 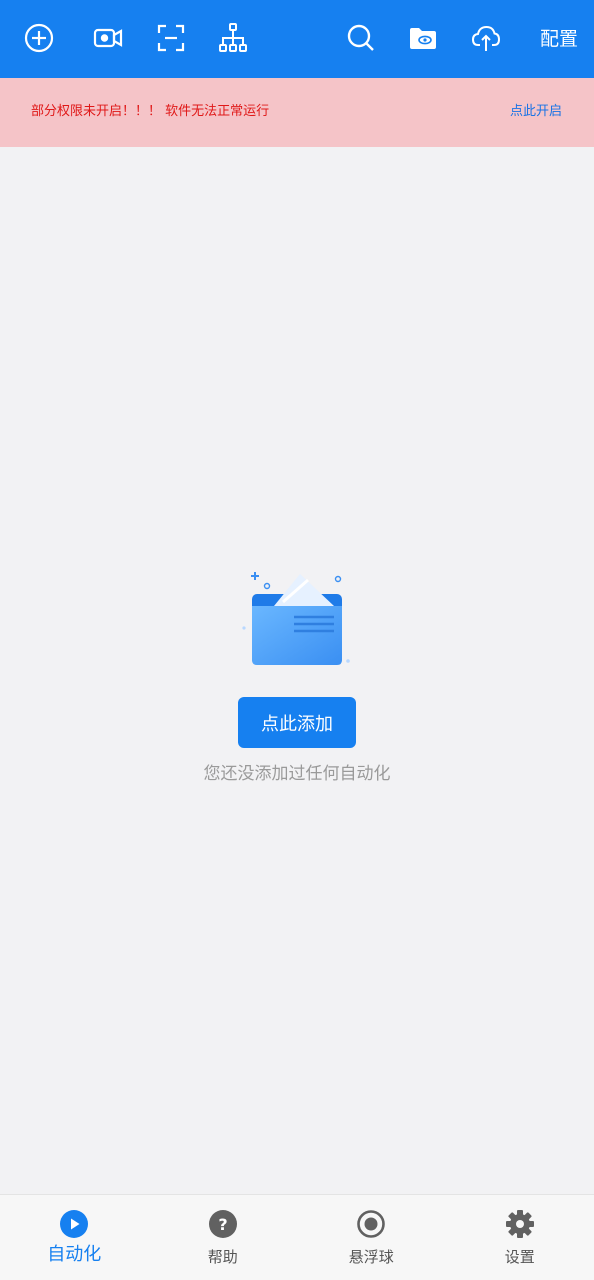 I want to click on nav-item-floating-ball: 悬浮球, so click(x=371, y=1237).